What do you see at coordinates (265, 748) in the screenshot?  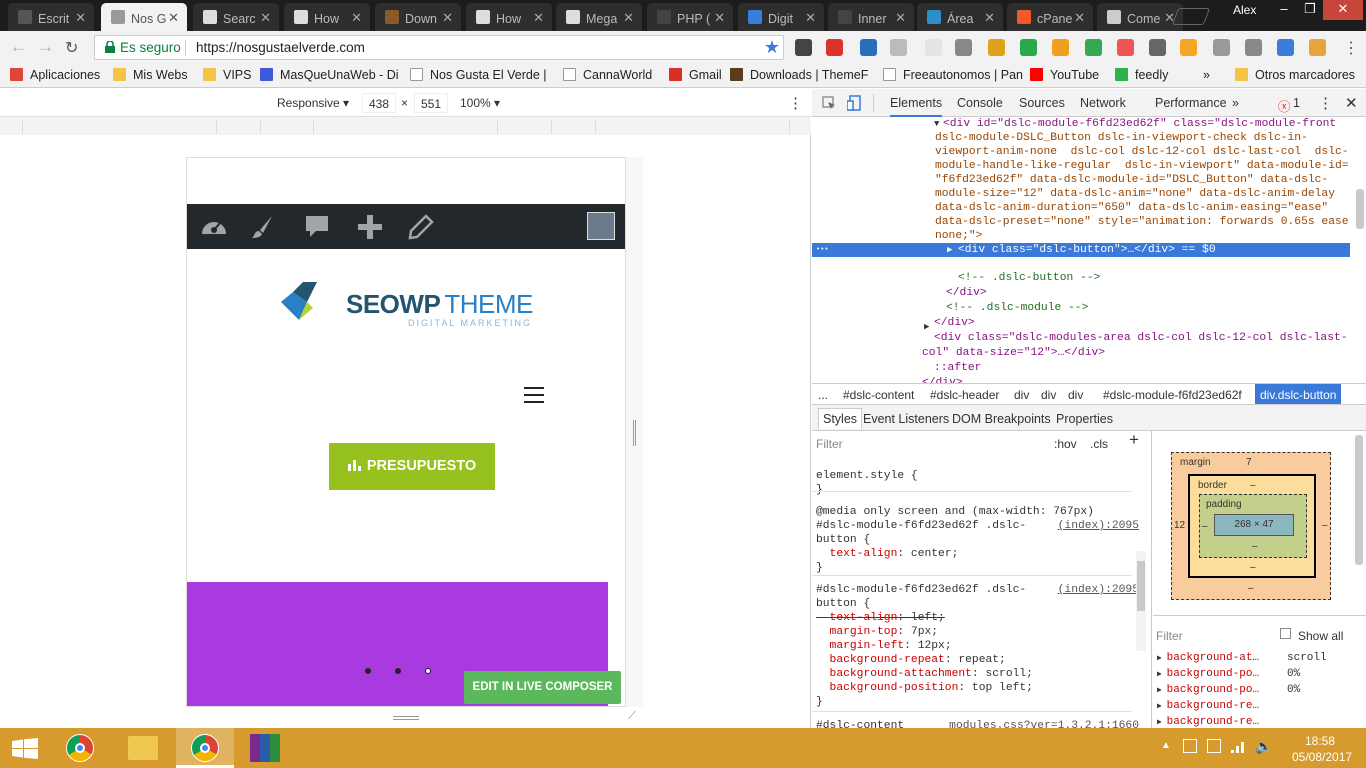 I see `winrar-icon` at bounding box center [265, 748].